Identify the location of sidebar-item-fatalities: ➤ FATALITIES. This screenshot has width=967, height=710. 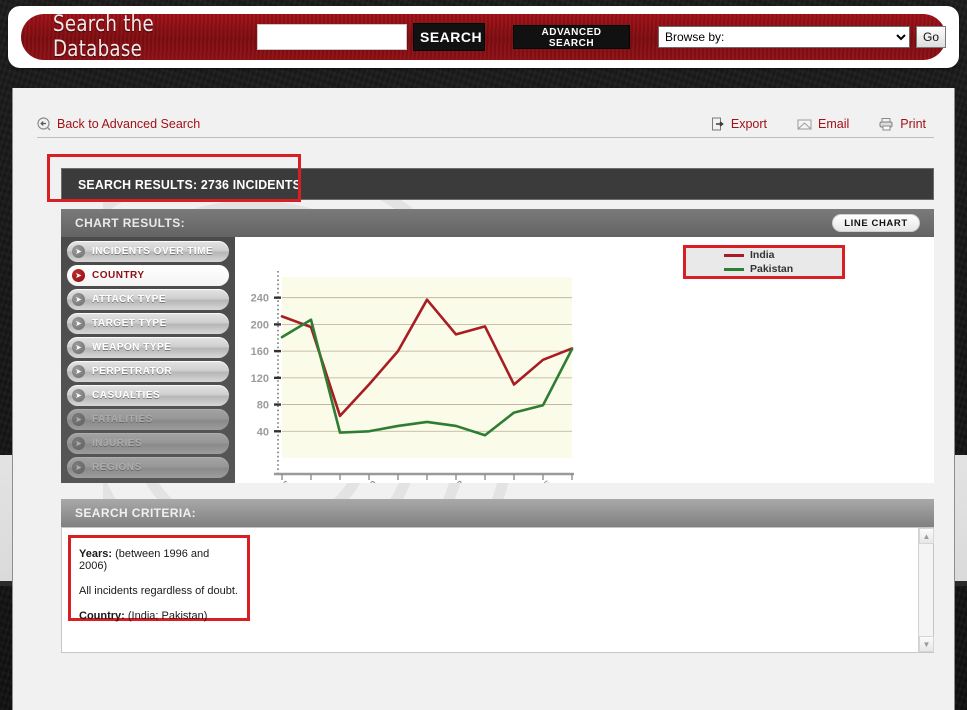
(148, 419).